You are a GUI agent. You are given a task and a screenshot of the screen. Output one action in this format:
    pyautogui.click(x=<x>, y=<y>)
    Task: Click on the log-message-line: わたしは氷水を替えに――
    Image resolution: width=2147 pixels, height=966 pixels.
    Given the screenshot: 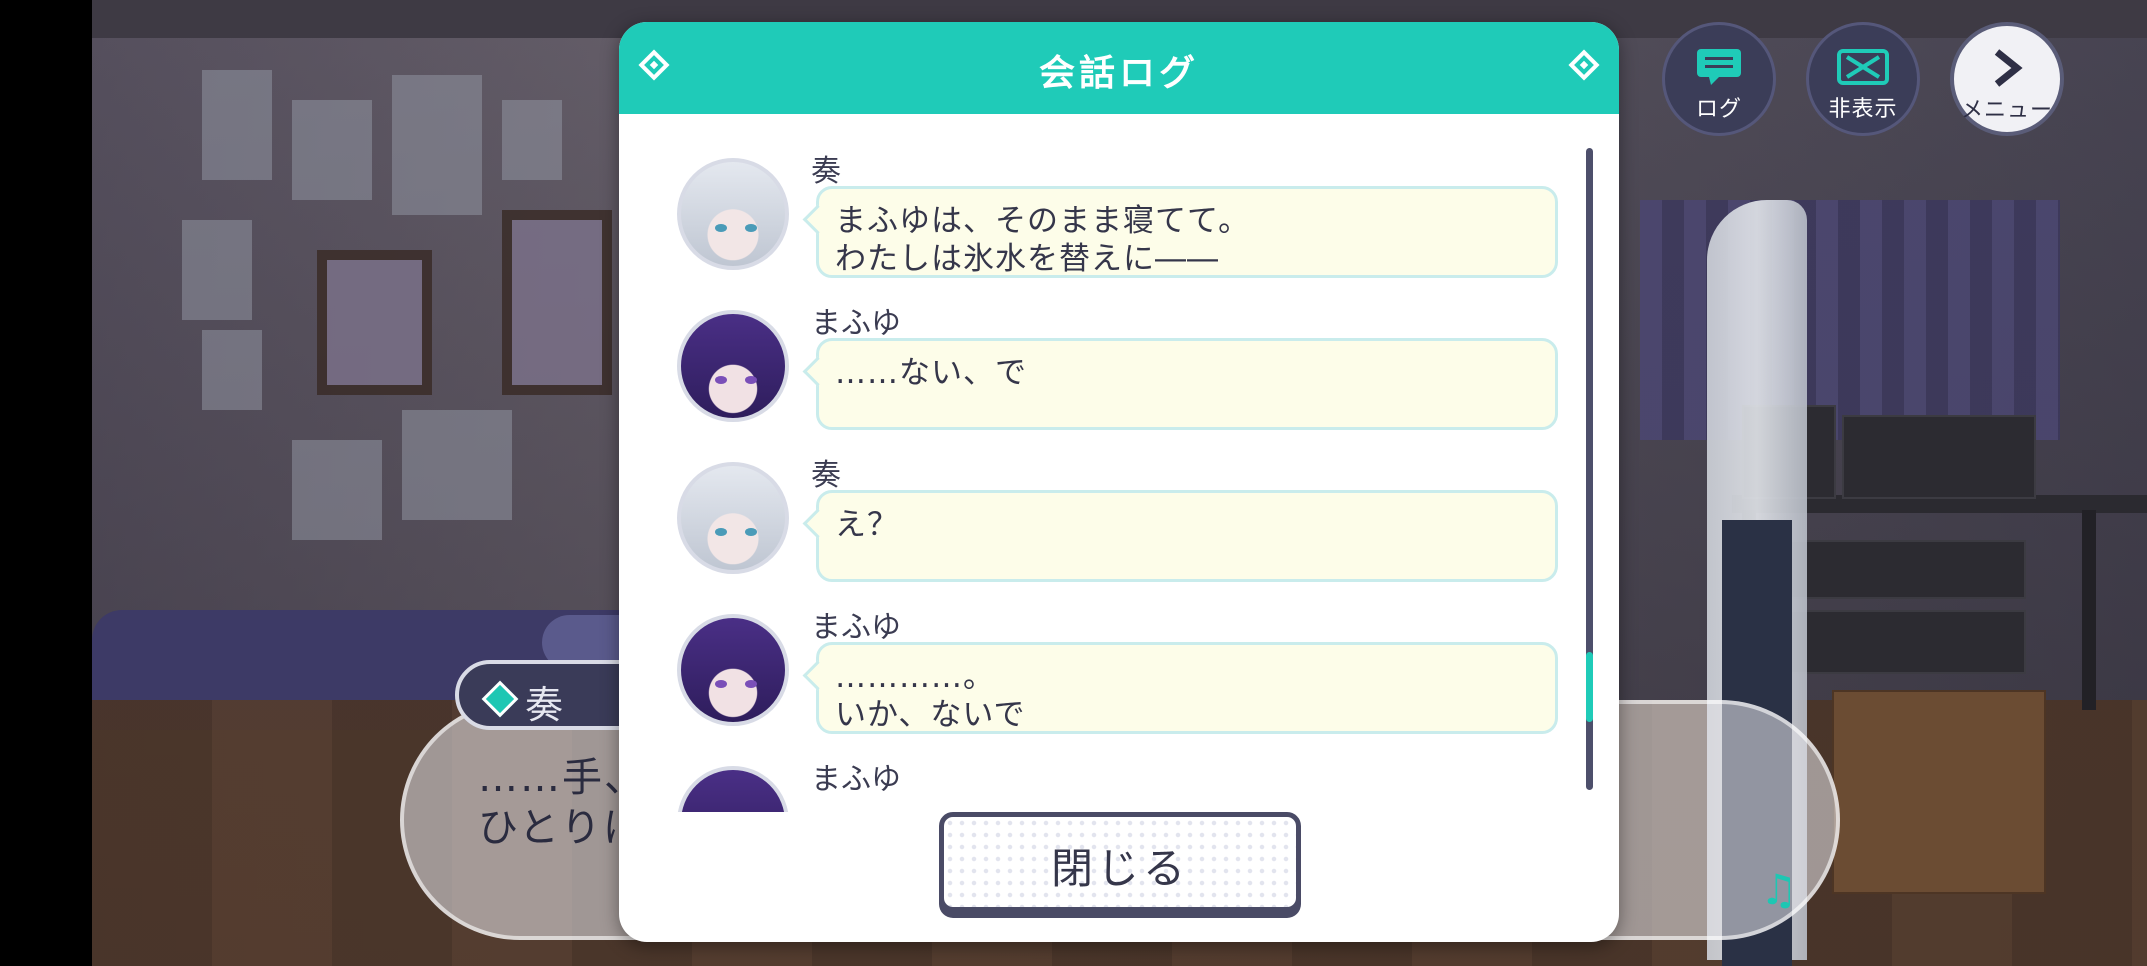 What is the action you would take?
    pyautogui.click(x=1027, y=259)
    